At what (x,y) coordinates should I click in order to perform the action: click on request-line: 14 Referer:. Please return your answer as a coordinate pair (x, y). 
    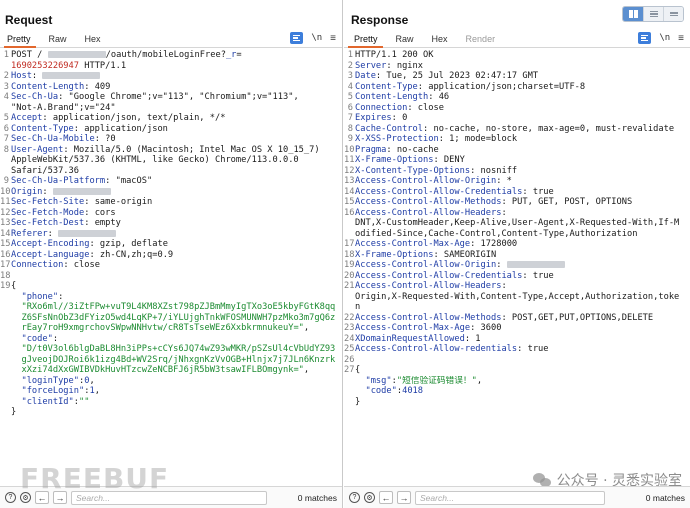
    Looking at the image, I should click on (171, 234).